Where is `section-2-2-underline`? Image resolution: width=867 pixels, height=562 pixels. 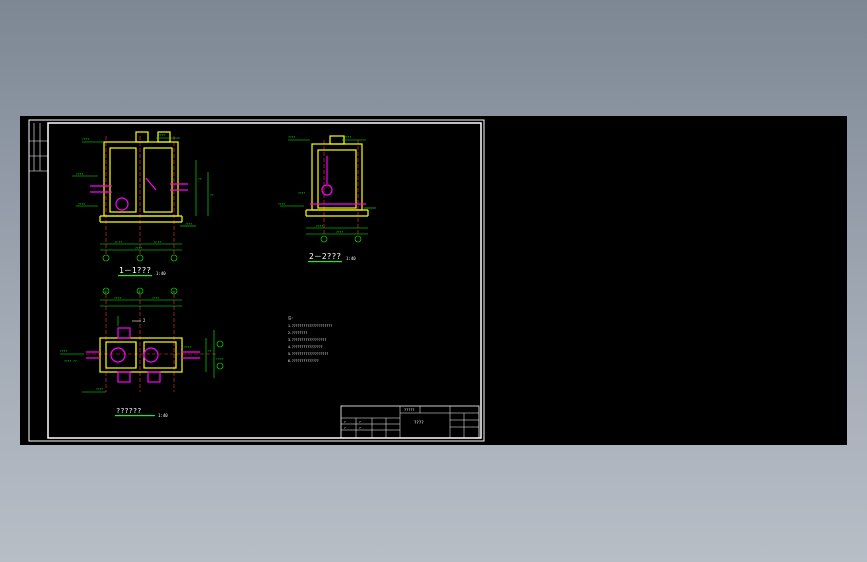 section-2-2-underline is located at coordinates (325, 262).